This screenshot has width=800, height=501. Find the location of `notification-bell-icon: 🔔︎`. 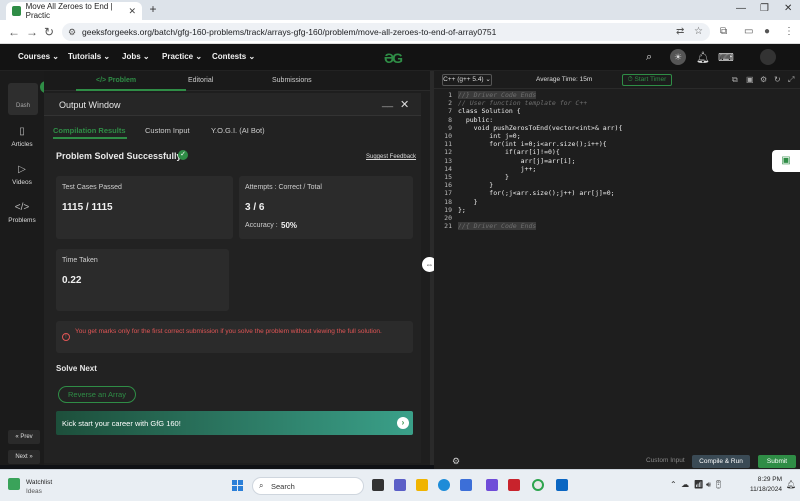

notification-bell-icon: 🔔︎ is located at coordinates (703, 57).